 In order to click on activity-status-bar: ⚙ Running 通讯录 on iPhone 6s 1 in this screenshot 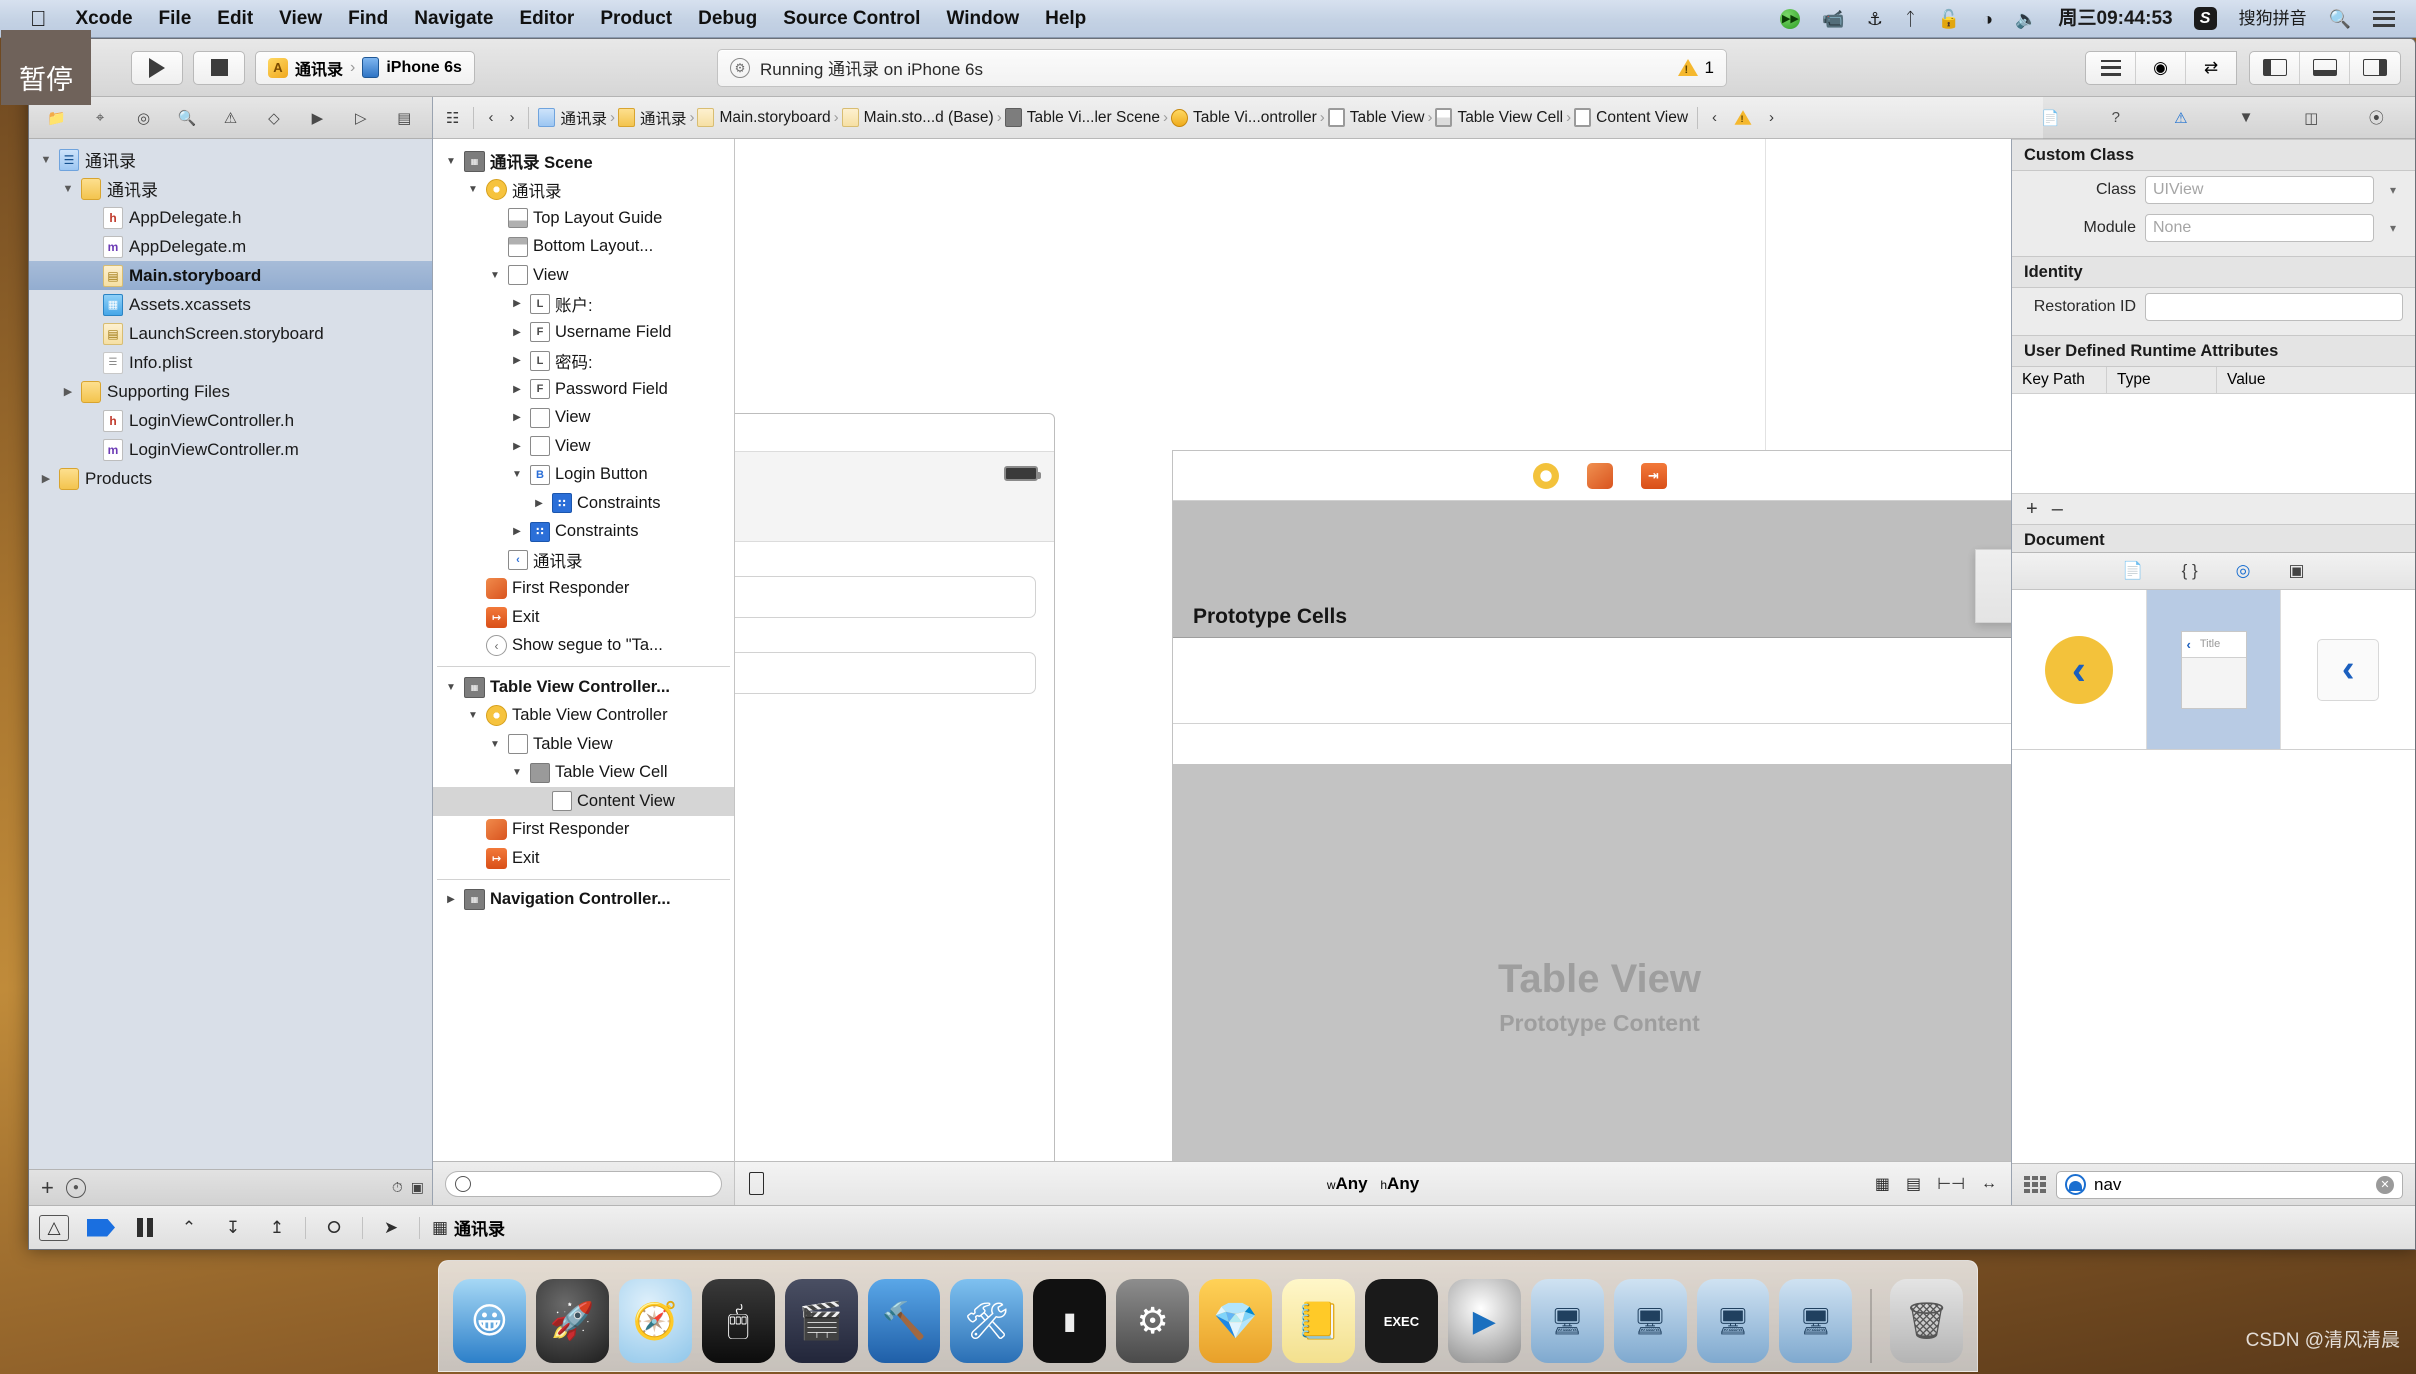, I will do `click(1222, 67)`.